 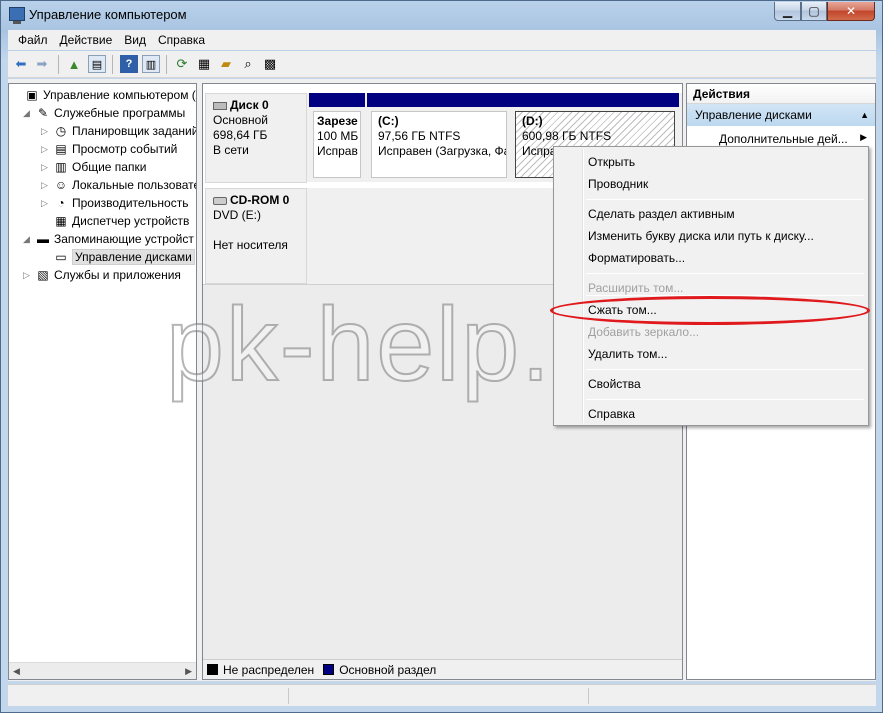 I want to click on tree-item: ◢ ▬ Запоминающие устройст, so click(x=108, y=239).